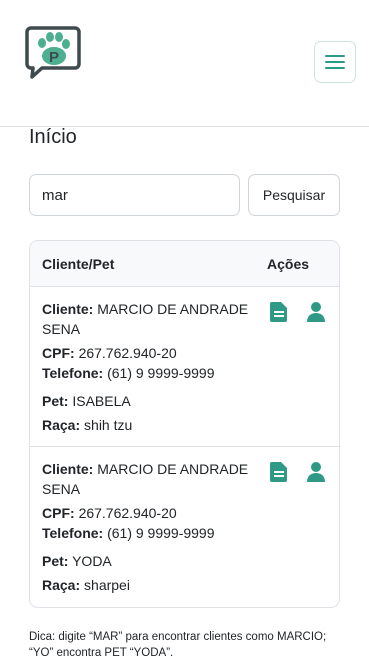  I want to click on pet-line: Pet: YODA, so click(77, 561).